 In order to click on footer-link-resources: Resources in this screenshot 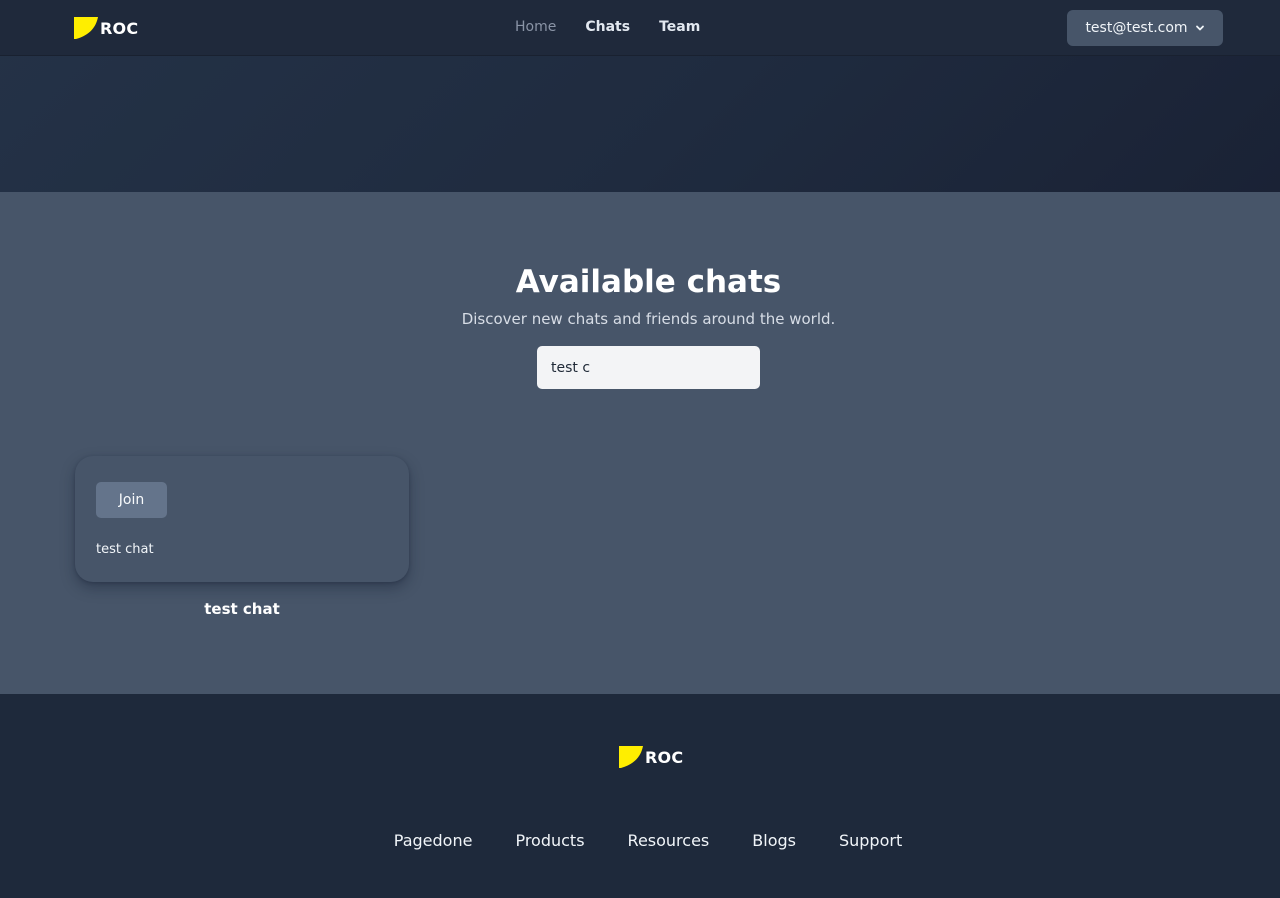, I will do `click(669, 840)`.